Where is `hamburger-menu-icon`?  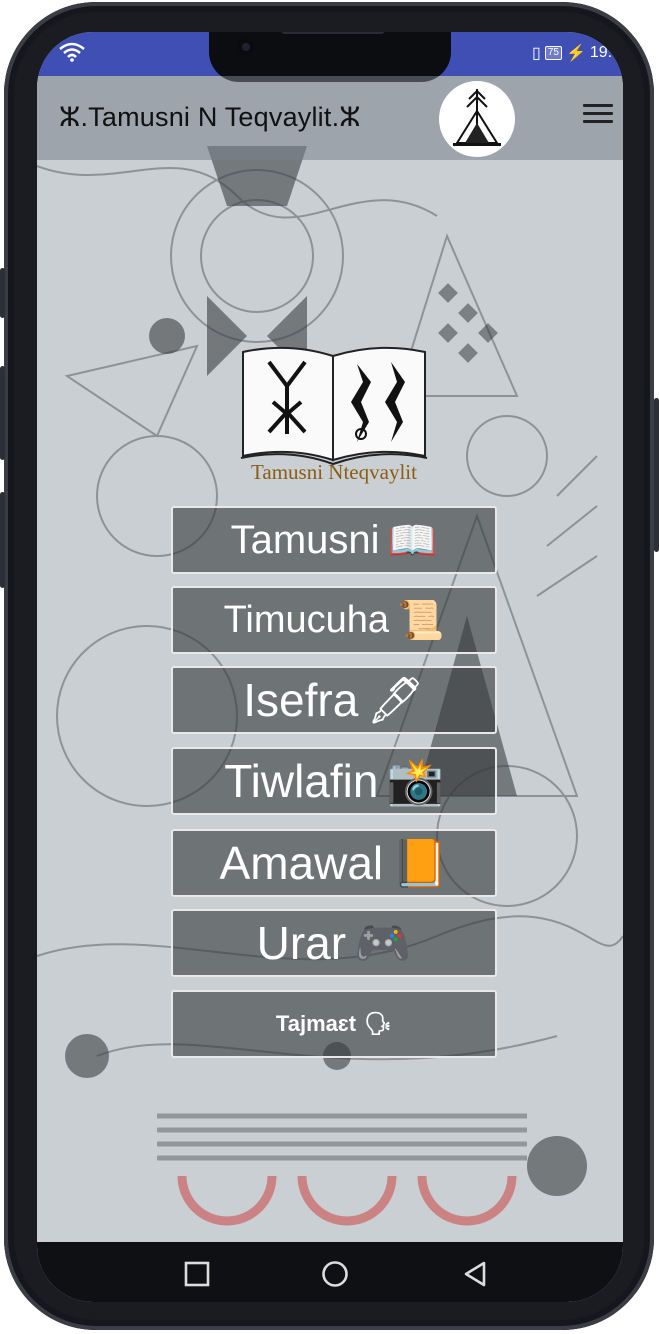
hamburger-menu-icon is located at coordinates (598, 118).